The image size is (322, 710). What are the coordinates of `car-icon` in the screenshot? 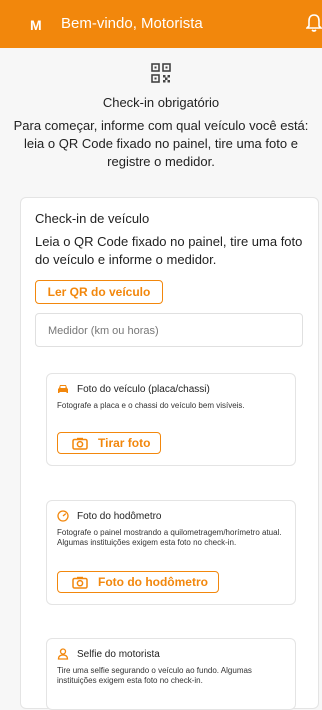 It's located at (63, 389).